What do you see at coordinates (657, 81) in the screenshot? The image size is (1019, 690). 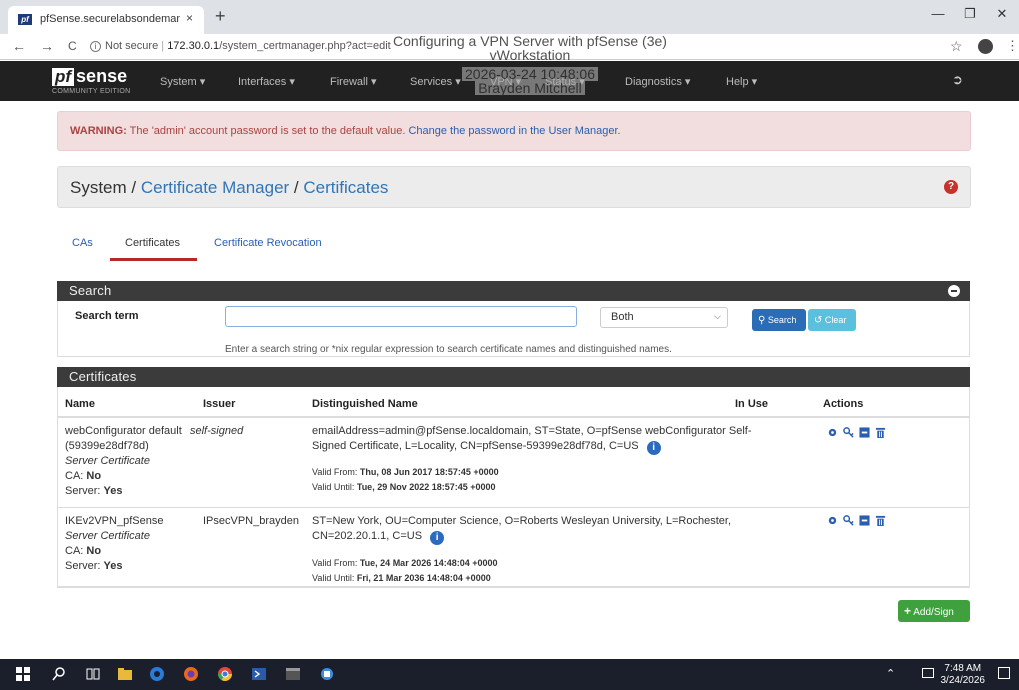 I see `menu-diagnostics: Diagnostics ▾` at bounding box center [657, 81].